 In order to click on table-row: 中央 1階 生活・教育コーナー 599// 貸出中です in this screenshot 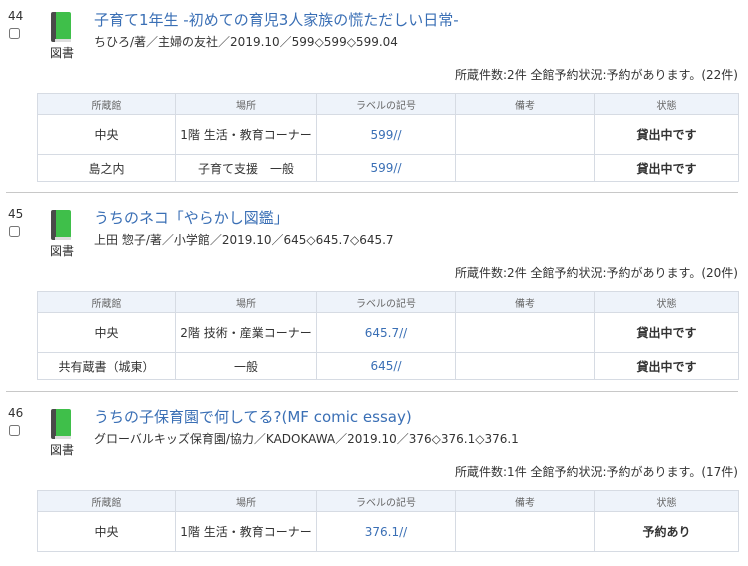, I will do `click(388, 134)`.